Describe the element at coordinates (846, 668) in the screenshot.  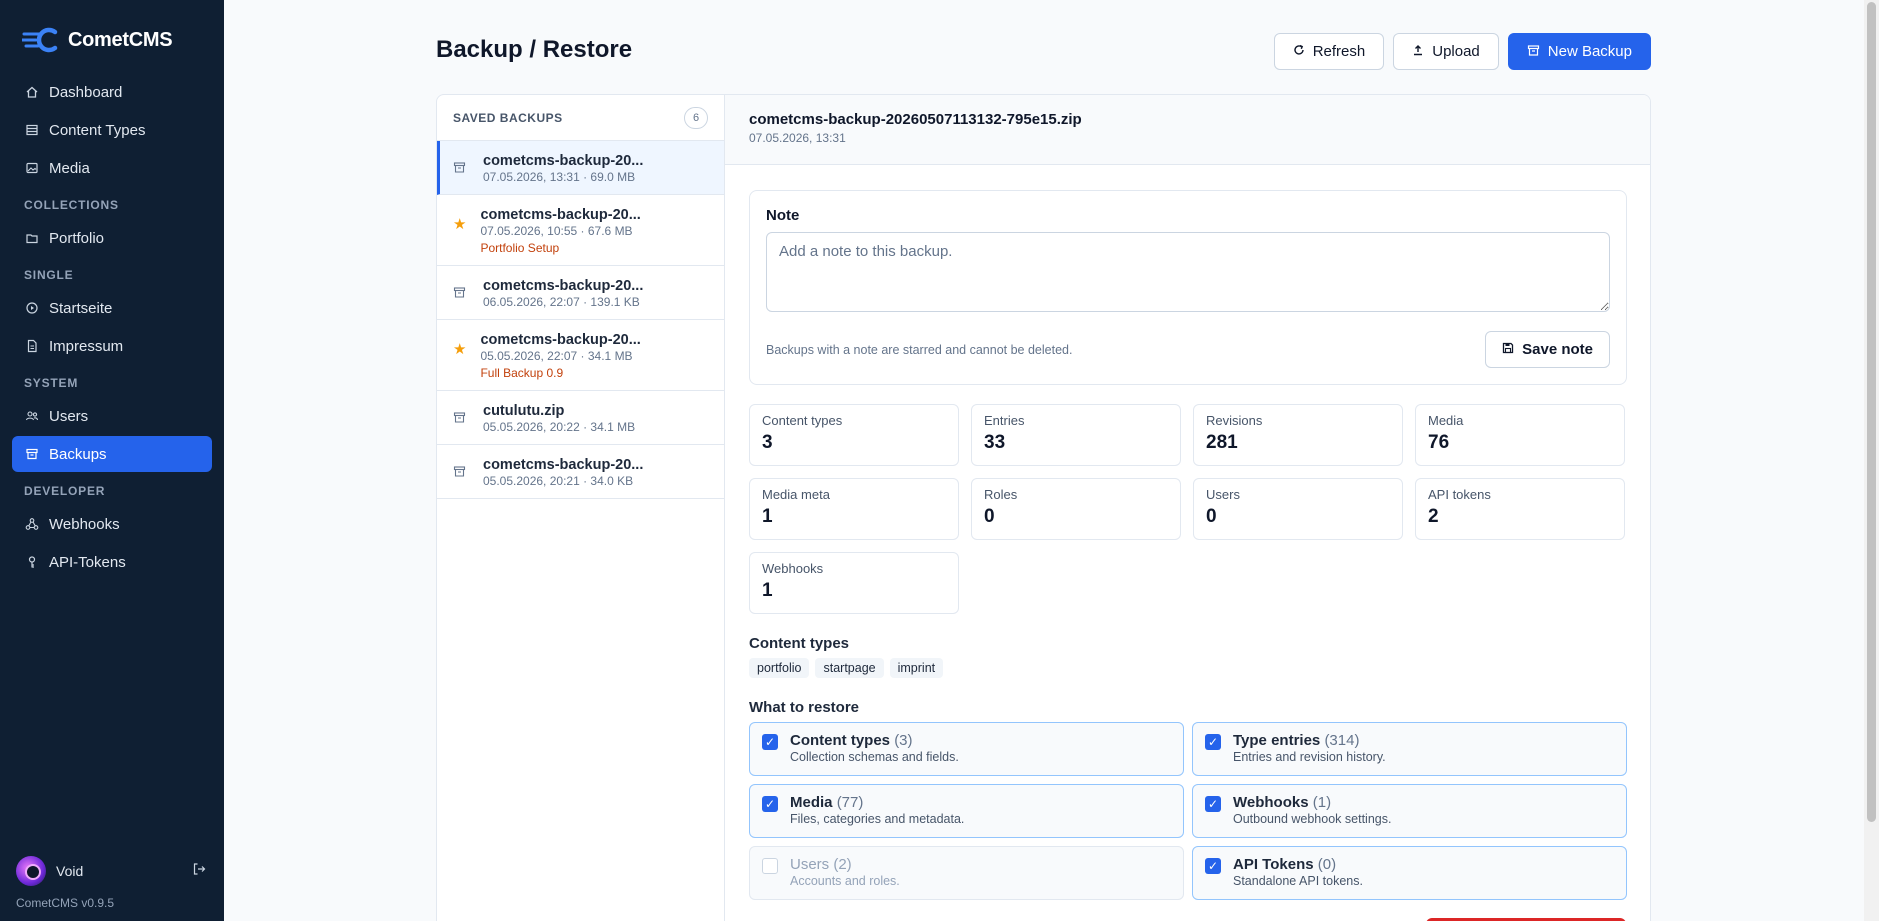
I see `content-type-tags: portfolio startpage imprint` at that location.